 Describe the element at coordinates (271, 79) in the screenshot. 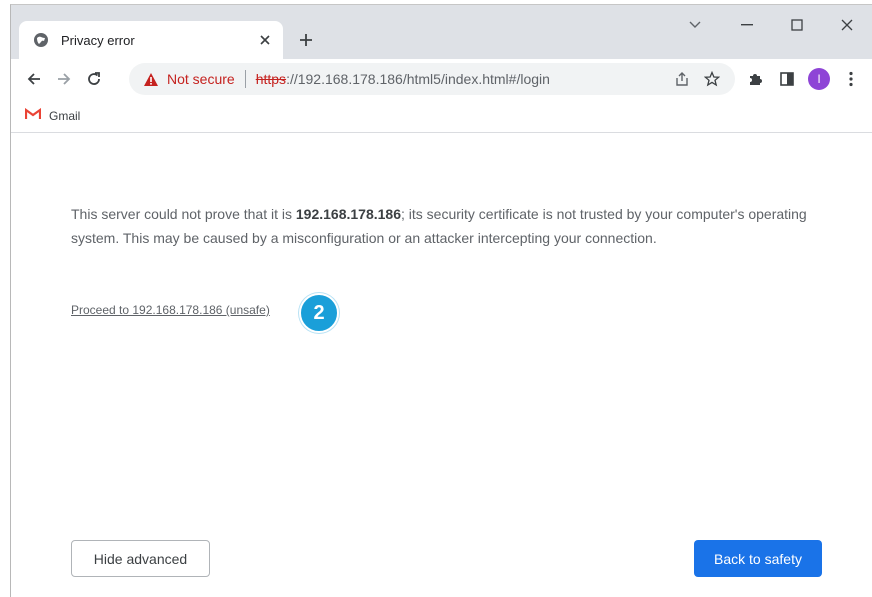

I see `url-scheme: https` at that location.